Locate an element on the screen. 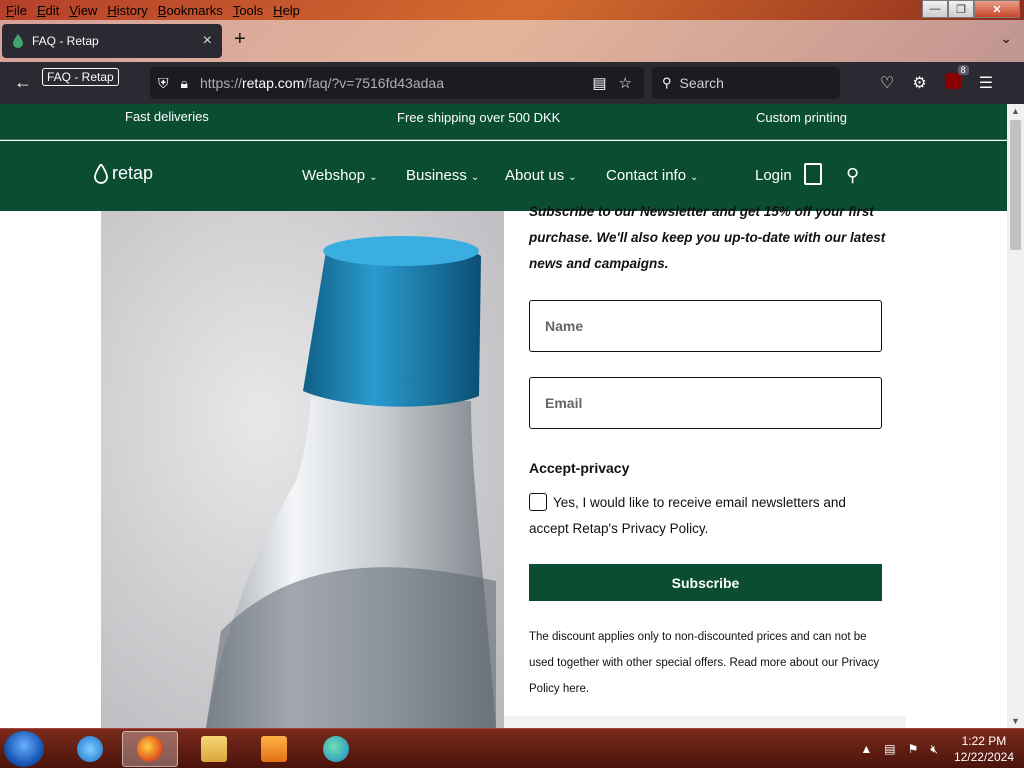 Image resolution: width=1024 pixels, height=768 pixels. tab-title: FAQ - Retap is located at coordinates (65, 41).